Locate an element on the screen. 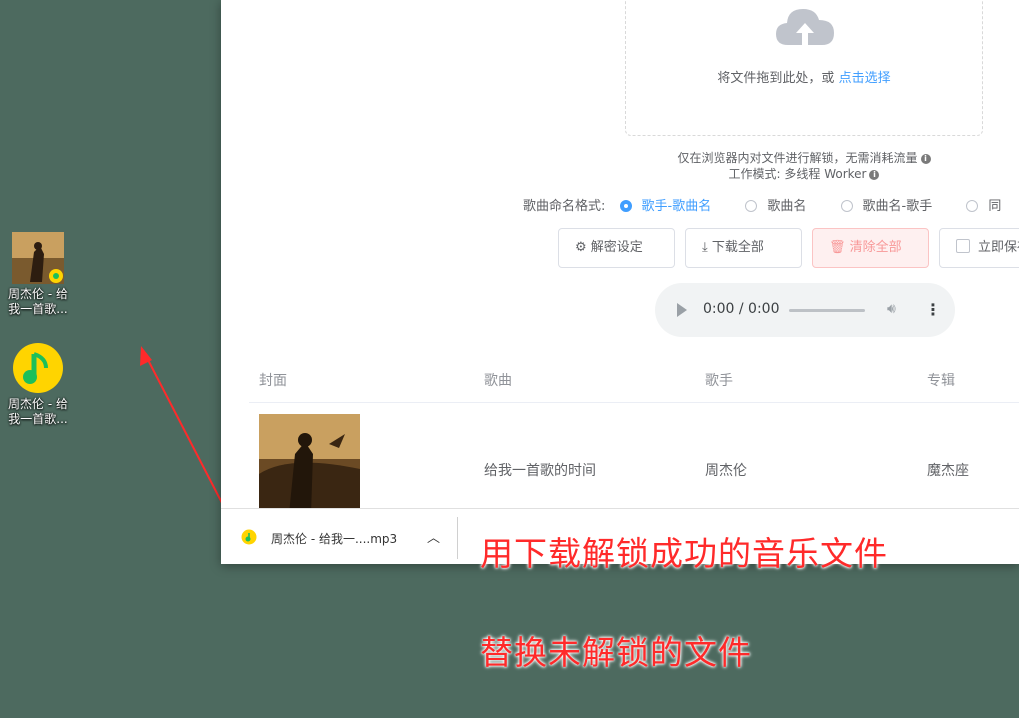 This screenshot has width=1019, height=718. audio-player: 0:00 / 0:00 🔊︎ ⋮ is located at coordinates (805, 310).